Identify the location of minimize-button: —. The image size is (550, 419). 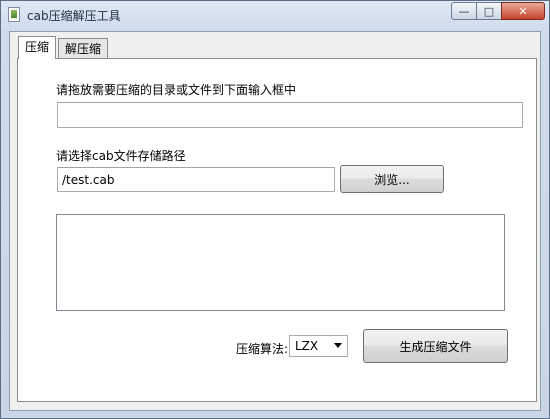
(464, 11).